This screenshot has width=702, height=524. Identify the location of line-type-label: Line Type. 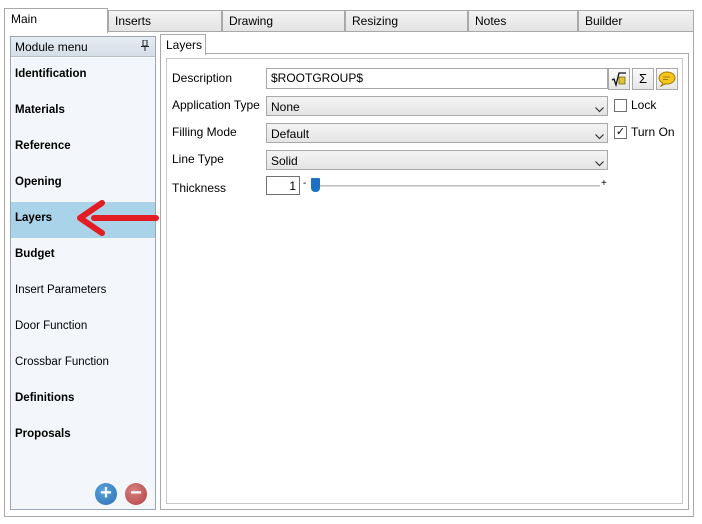
(198, 159).